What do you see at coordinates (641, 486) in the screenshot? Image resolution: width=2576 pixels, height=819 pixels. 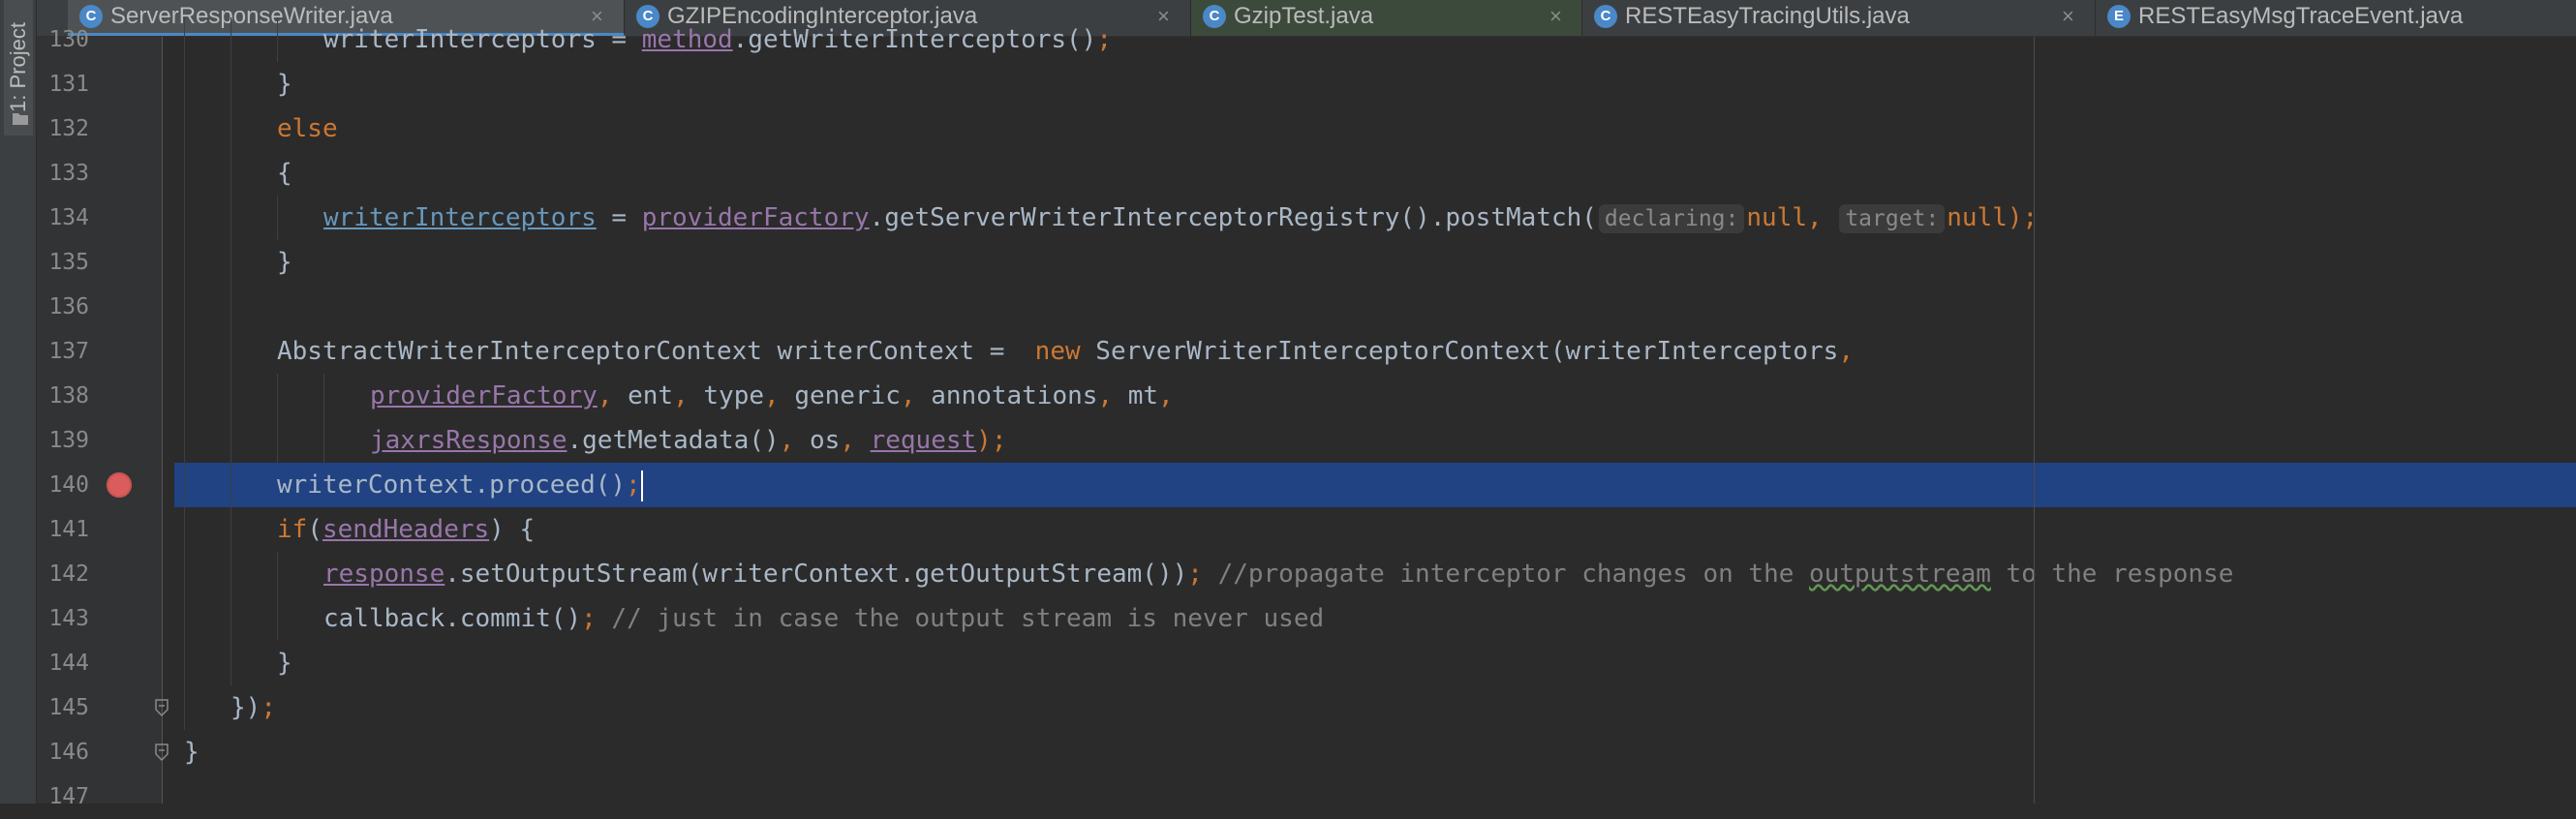 I see `text-caret` at bounding box center [641, 486].